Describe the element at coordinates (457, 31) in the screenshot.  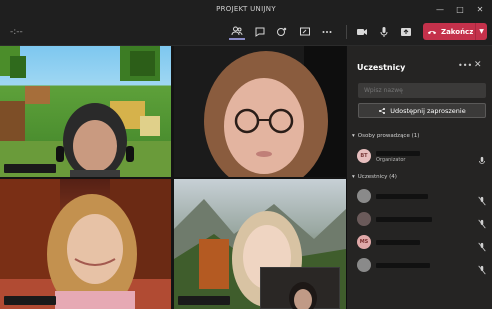
I see `leave-label: Zakończ` at that location.